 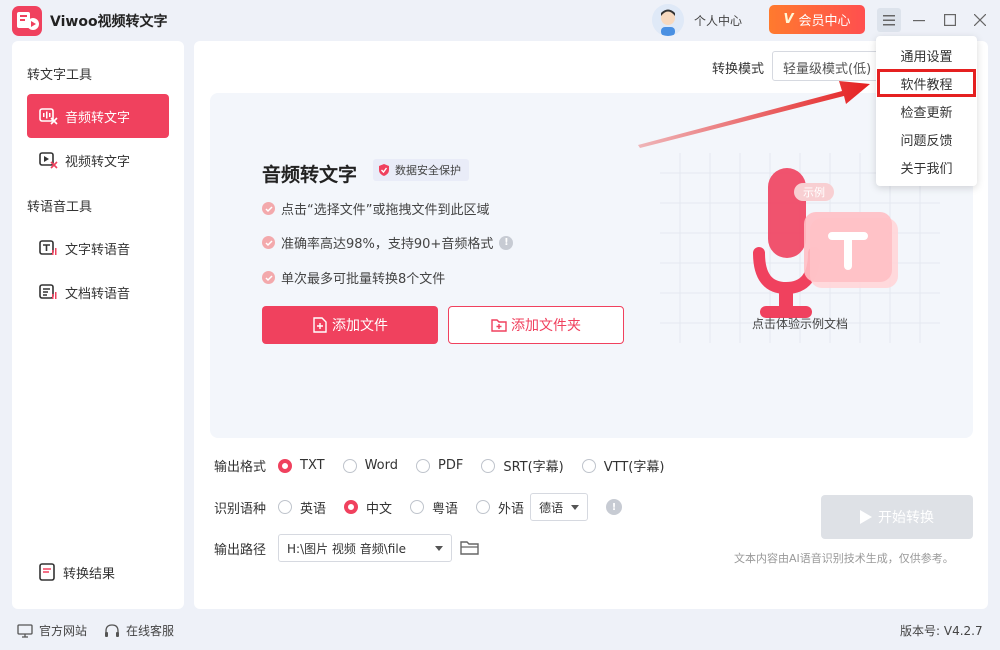 What do you see at coordinates (240, 509) in the screenshot?
I see `lang-label: 识别语种` at bounding box center [240, 509].